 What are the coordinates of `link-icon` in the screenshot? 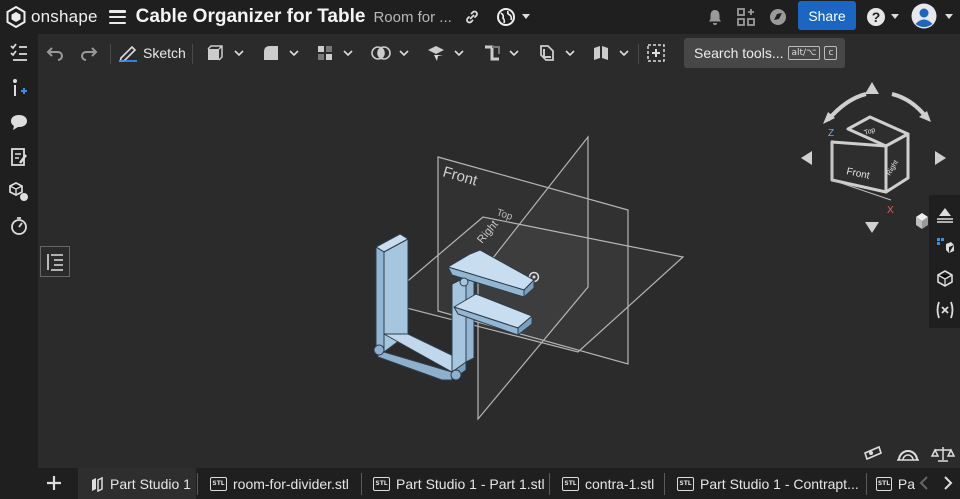 It's located at (472, 17).